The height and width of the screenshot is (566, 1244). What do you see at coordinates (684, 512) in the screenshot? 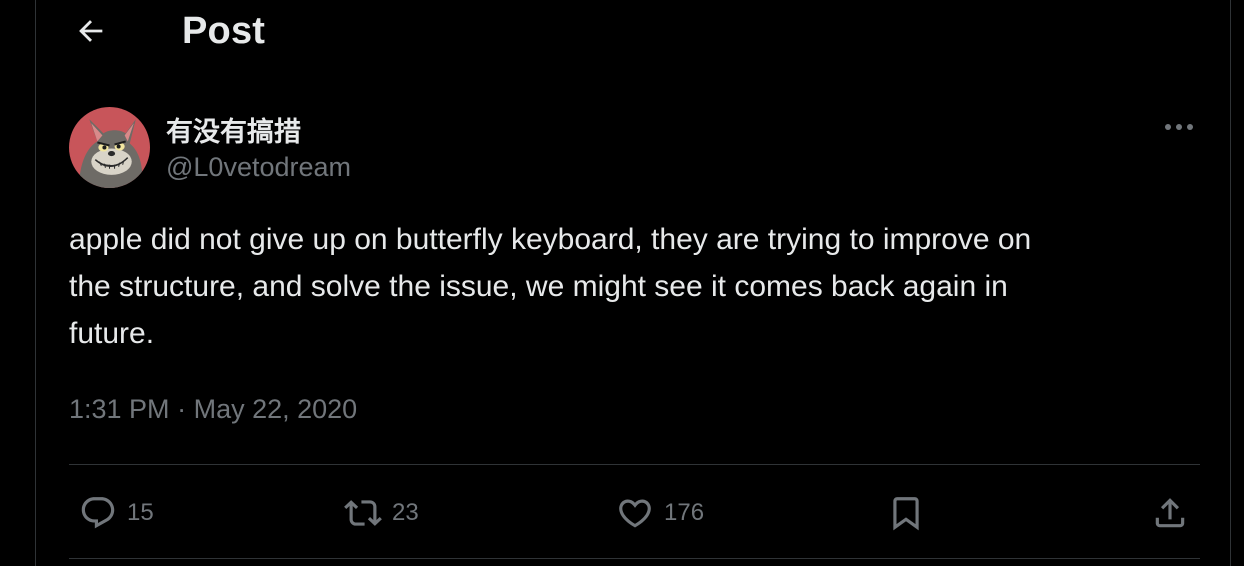
I see `like-count: 176` at bounding box center [684, 512].